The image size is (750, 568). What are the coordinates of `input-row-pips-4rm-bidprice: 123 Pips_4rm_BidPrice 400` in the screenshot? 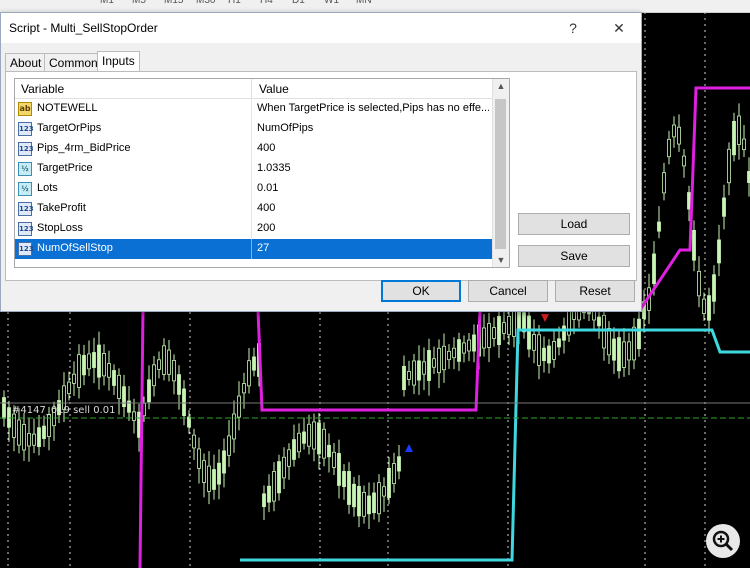 It's located at (254, 149).